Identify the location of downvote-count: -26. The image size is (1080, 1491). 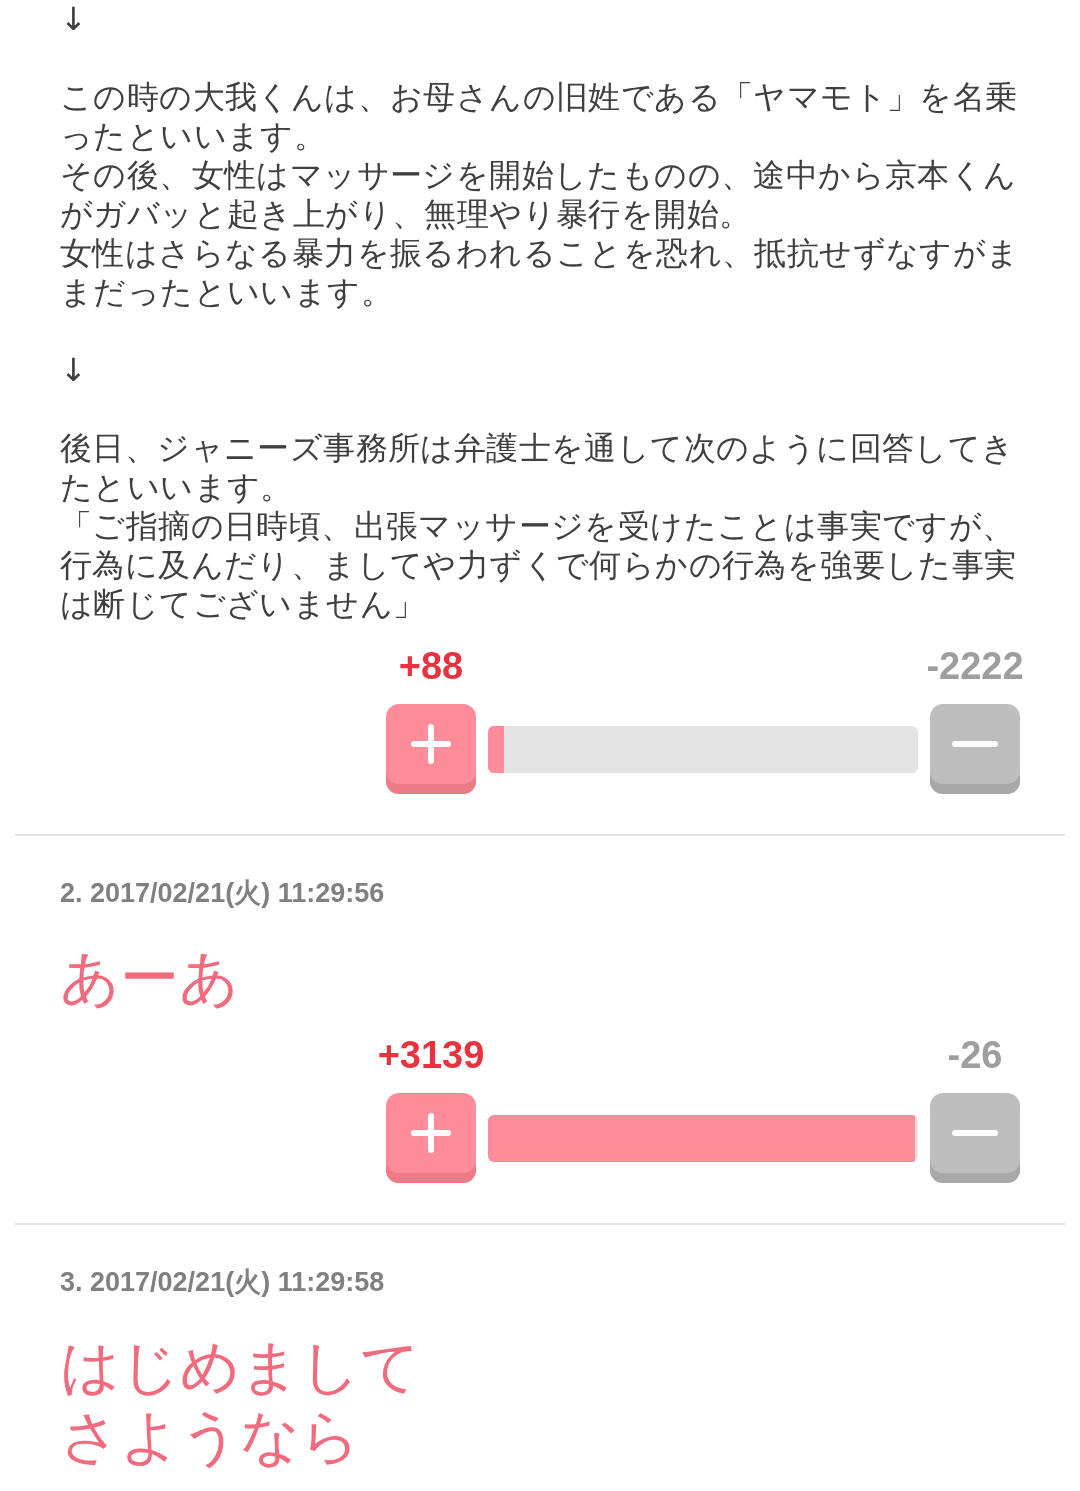
(975, 1055).